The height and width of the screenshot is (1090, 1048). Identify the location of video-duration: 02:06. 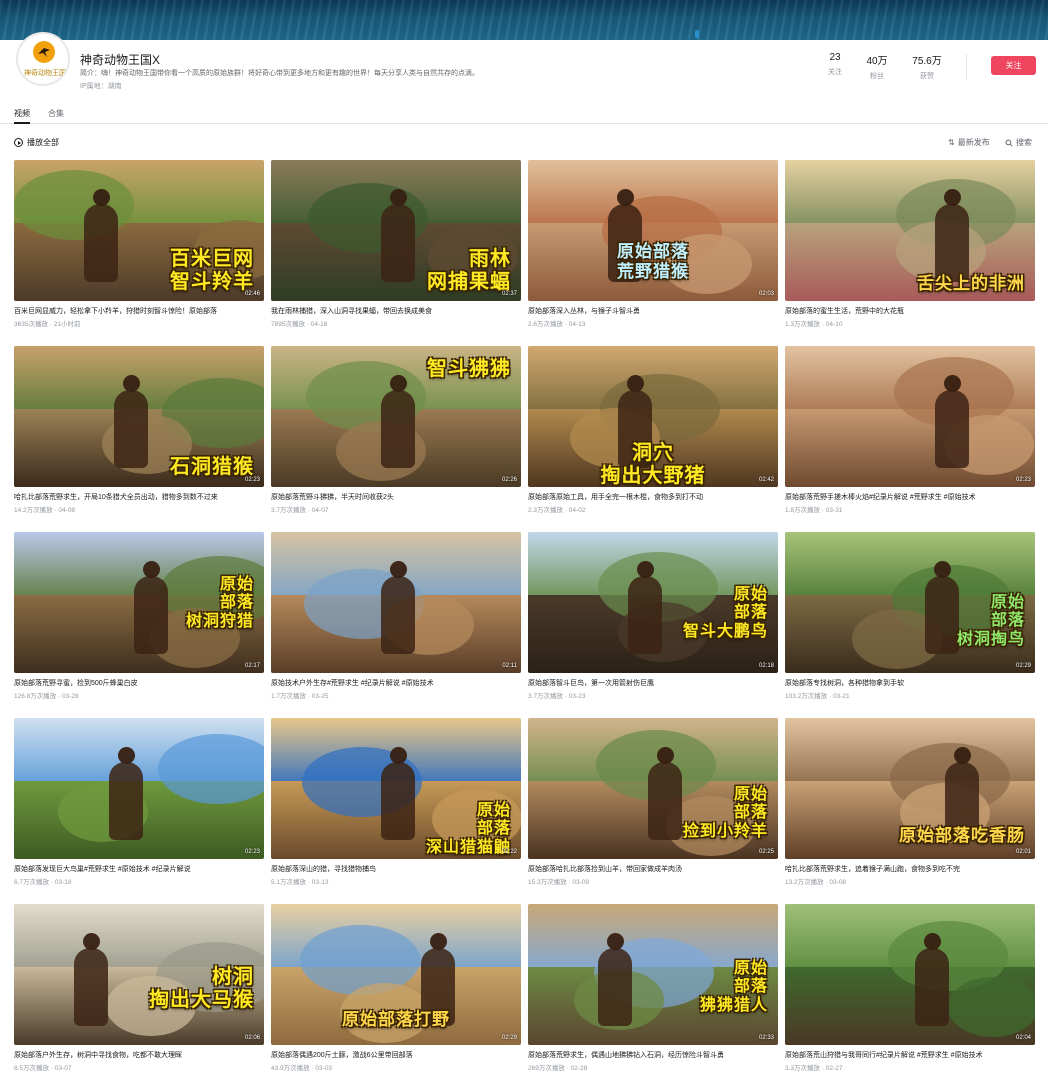
(252, 1038).